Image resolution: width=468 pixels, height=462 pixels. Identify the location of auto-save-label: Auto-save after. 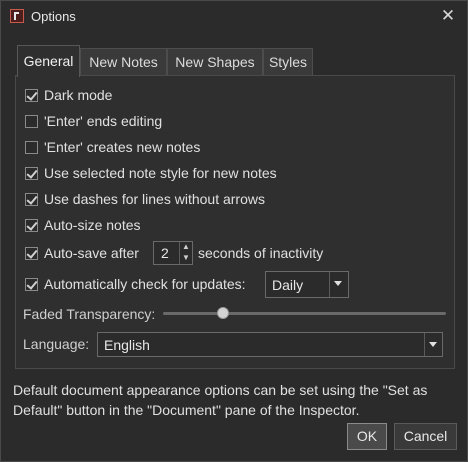
(91, 253).